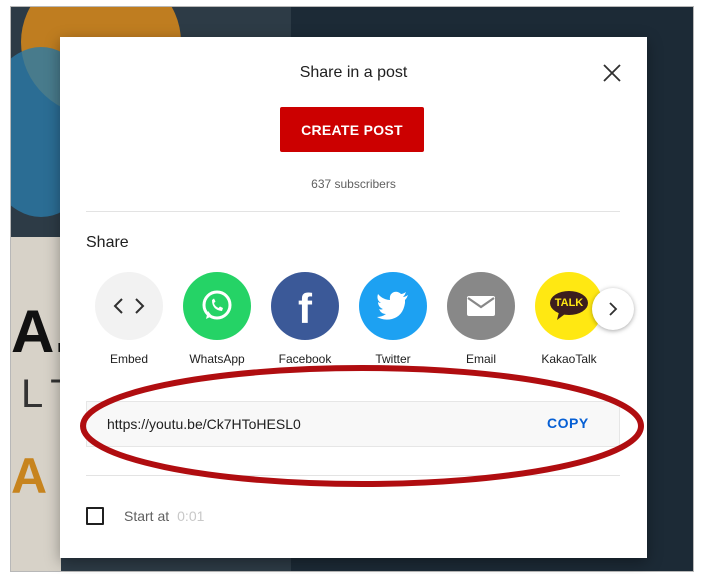  I want to click on start-at-row: Start at 0:01, so click(145, 516).